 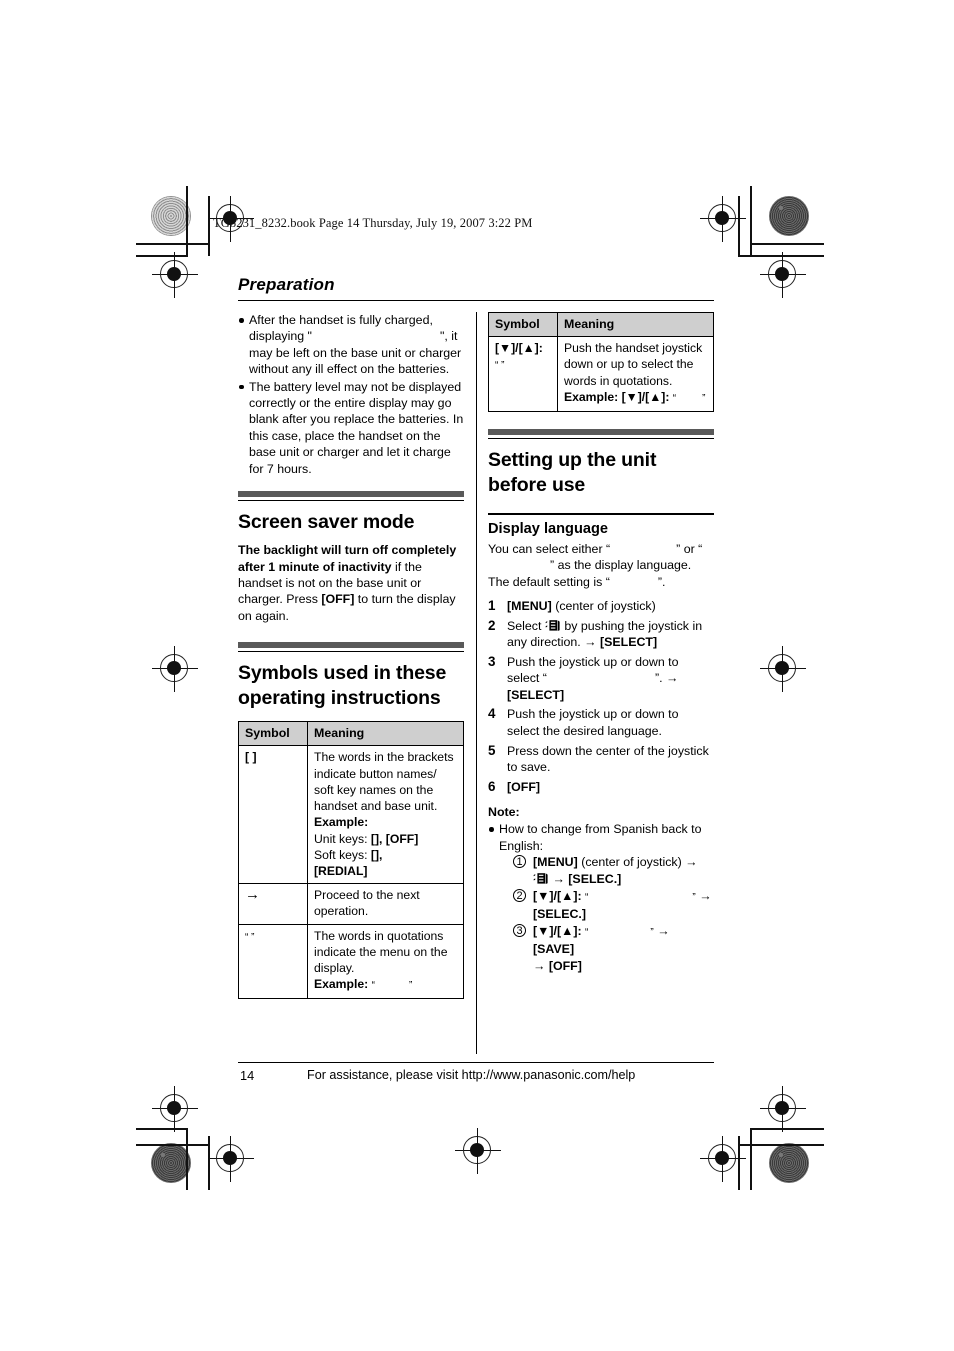 What do you see at coordinates (342, 854) in the screenshot?
I see `soft-keys-label: Soft keys:` at bounding box center [342, 854].